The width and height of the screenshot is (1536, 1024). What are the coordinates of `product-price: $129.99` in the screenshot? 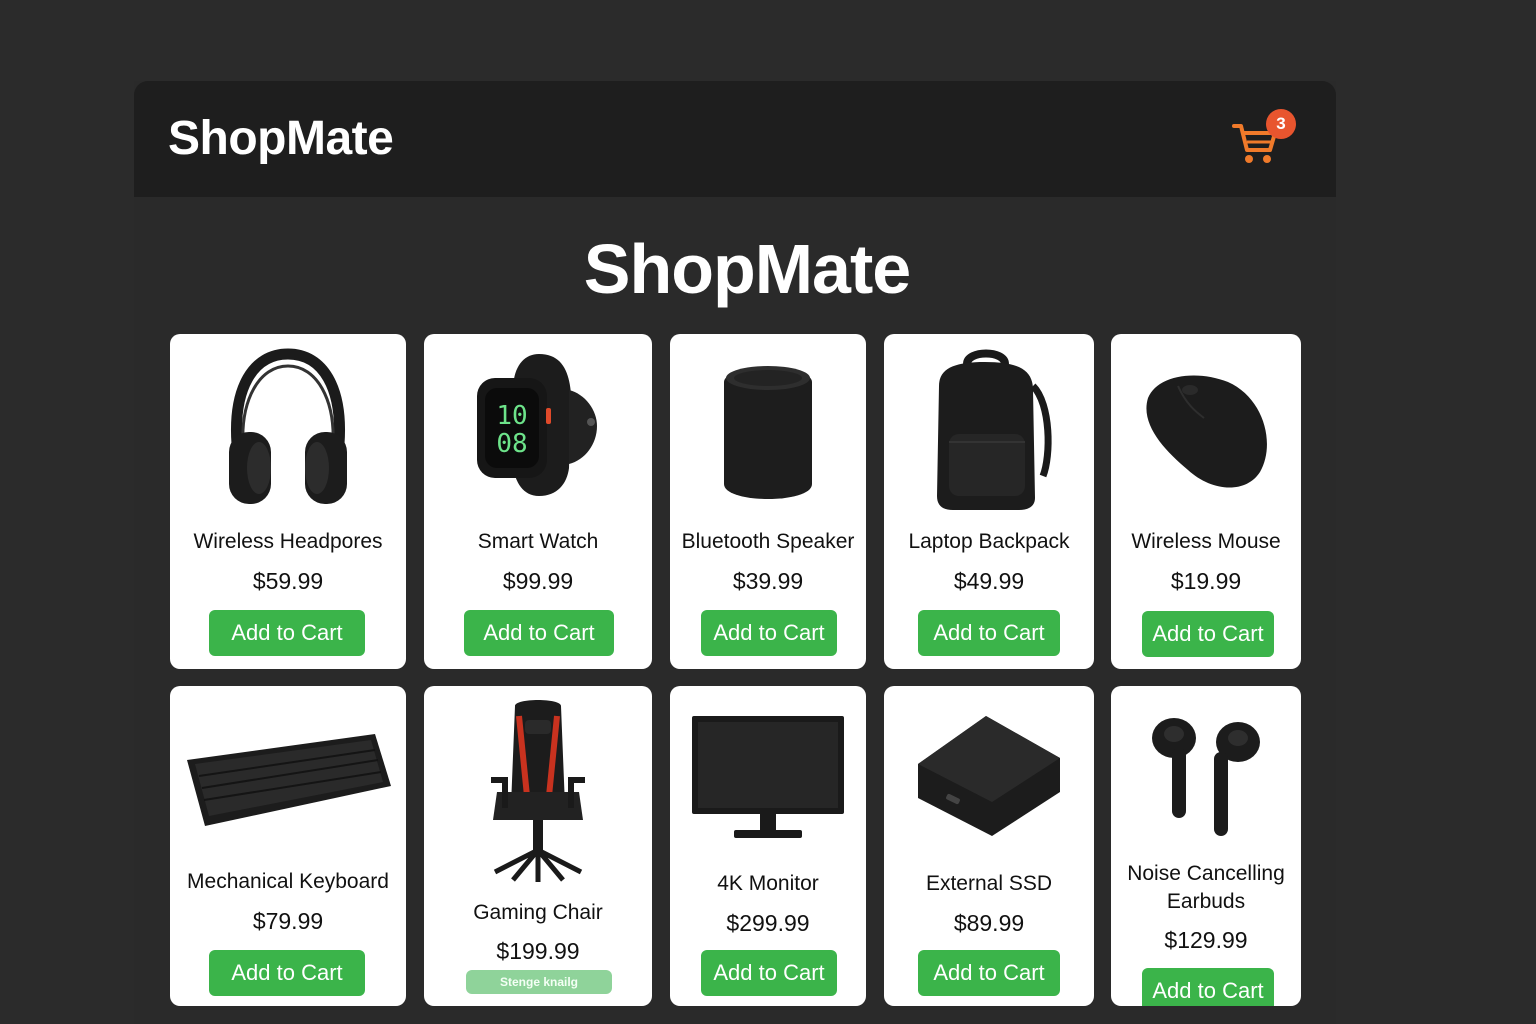 It's located at (1206, 940).